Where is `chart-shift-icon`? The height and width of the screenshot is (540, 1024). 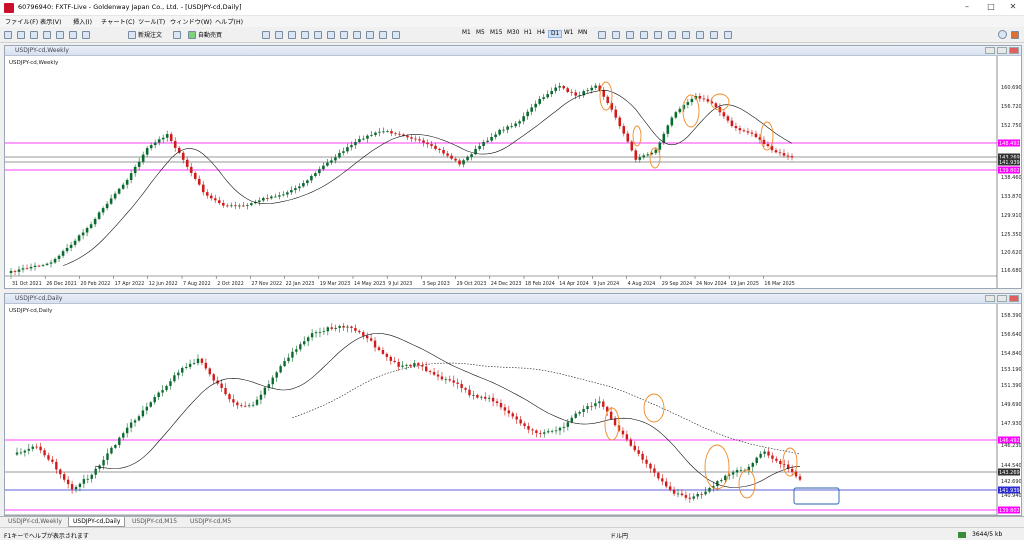
chart-shift-icon is located at coordinates (357, 34).